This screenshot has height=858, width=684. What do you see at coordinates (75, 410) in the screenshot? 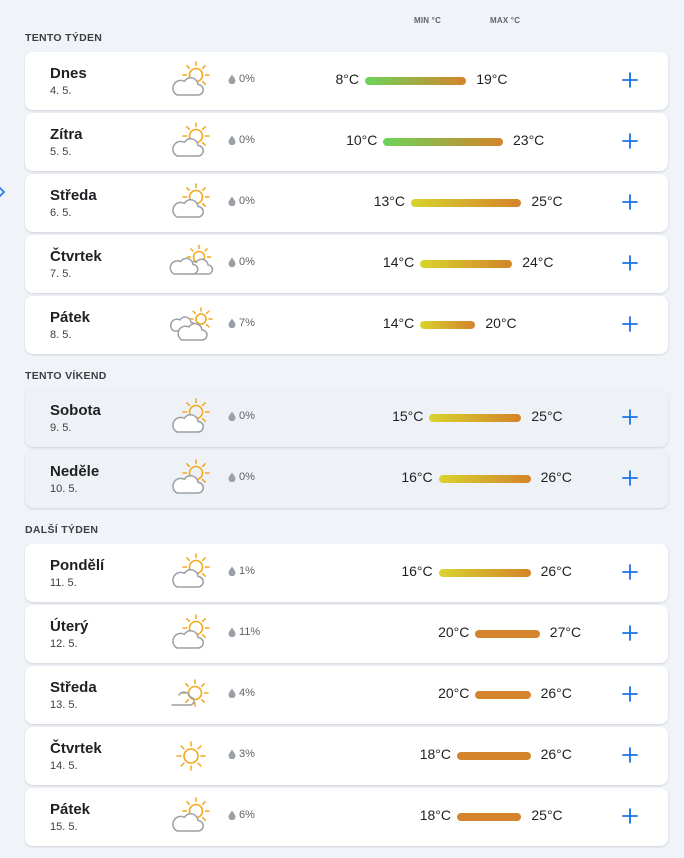
I see `day-name: Sobota` at bounding box center [75, 410].